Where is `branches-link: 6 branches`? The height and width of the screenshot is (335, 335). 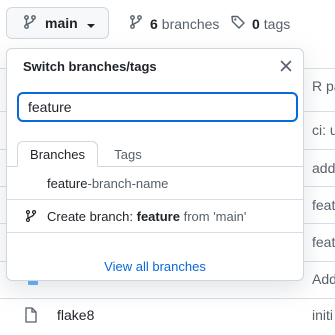
branches-link: 6 branches is located at coordinates (173, 23).